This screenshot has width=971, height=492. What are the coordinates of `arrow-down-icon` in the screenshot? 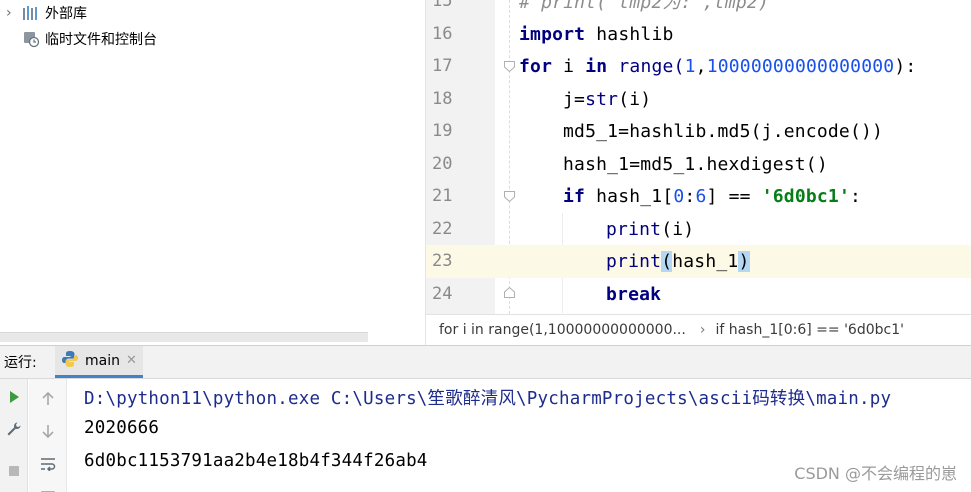 It's located at (48, 431).